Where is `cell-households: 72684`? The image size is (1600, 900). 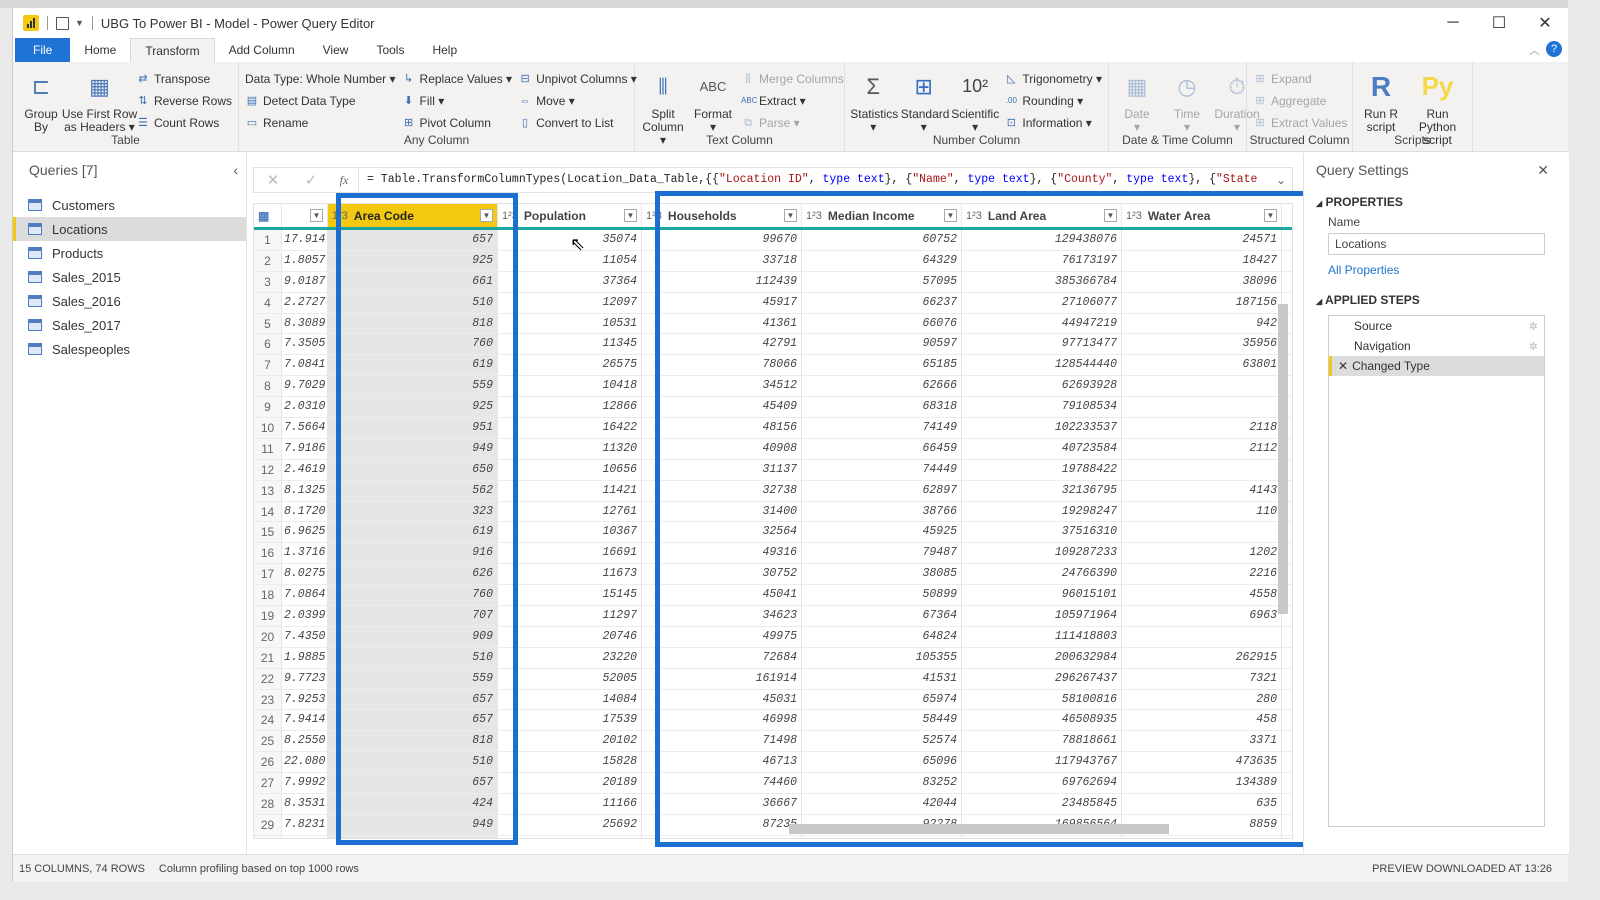 cell-households: 72684 is located at coordinates (722, 657).